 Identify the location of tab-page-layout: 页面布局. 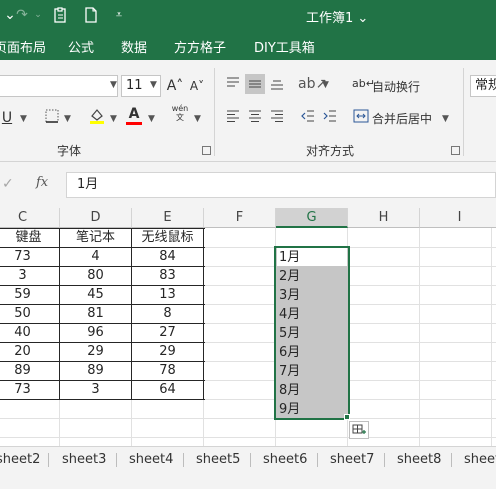
(23, 46).